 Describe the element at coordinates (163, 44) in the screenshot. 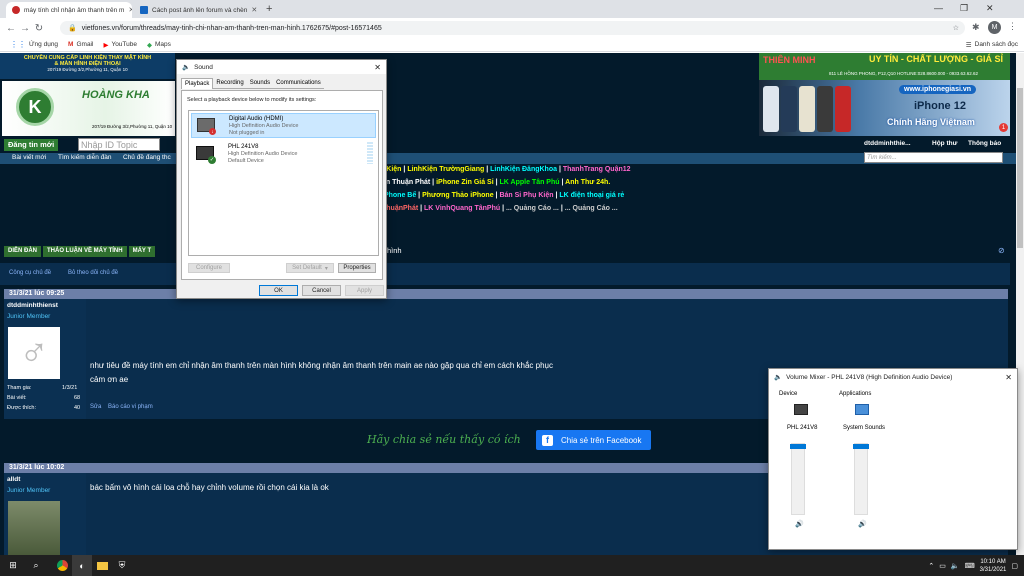

I see `bookmark-label: Maps` at that location.